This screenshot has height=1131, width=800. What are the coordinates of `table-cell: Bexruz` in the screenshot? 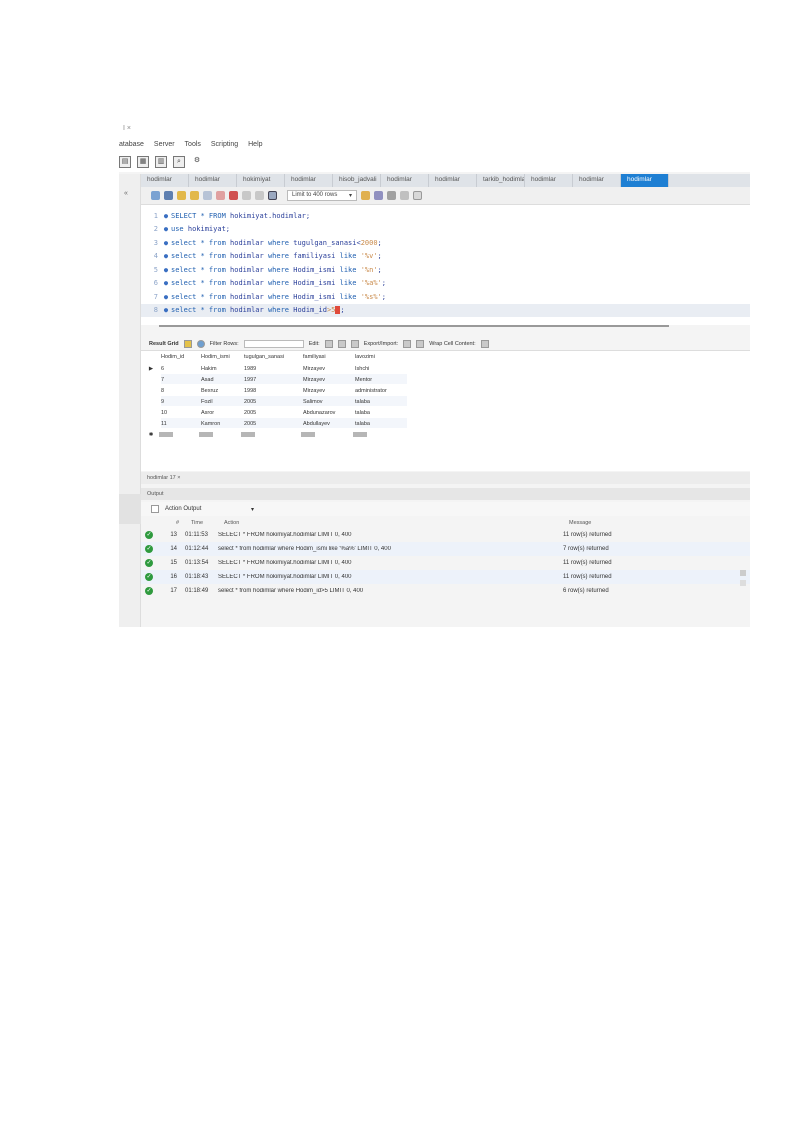 It's located at (222, 391).